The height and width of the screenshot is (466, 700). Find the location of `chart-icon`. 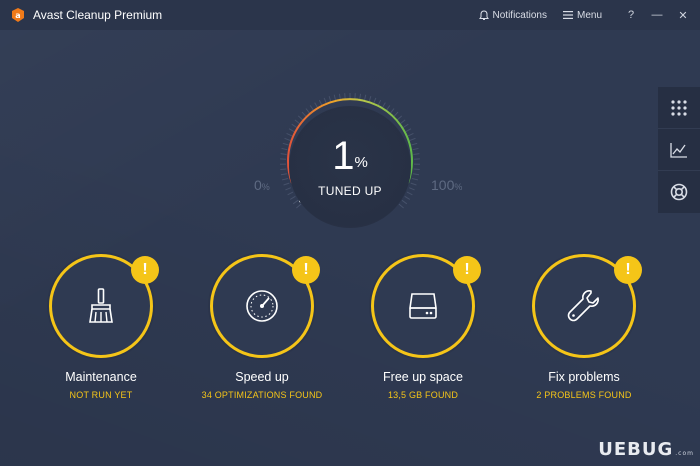

chart-icon is located at coordinates (678, 150).